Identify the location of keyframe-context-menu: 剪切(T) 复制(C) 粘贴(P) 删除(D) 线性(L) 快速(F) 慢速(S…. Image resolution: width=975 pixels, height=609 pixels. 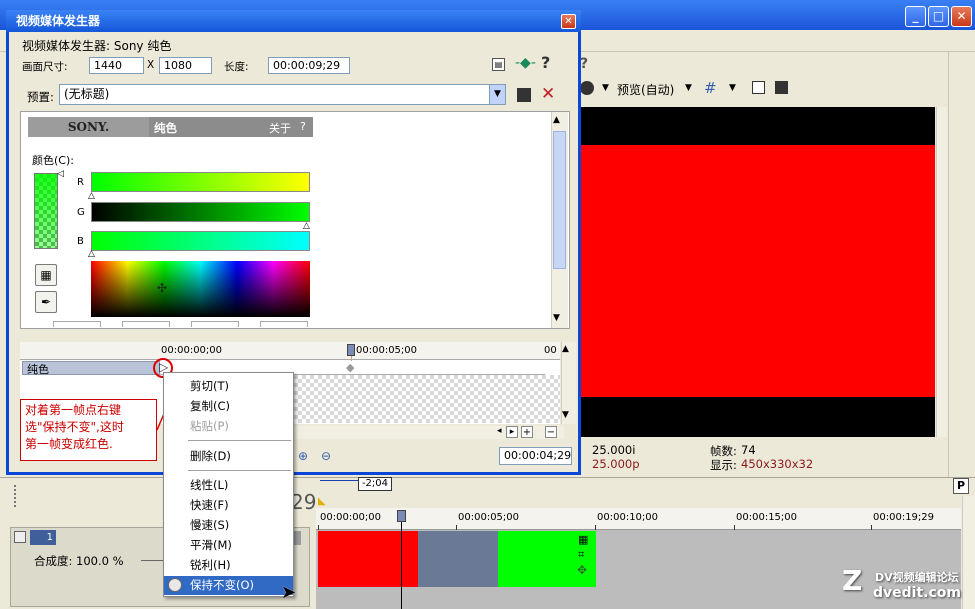
(228, 484).